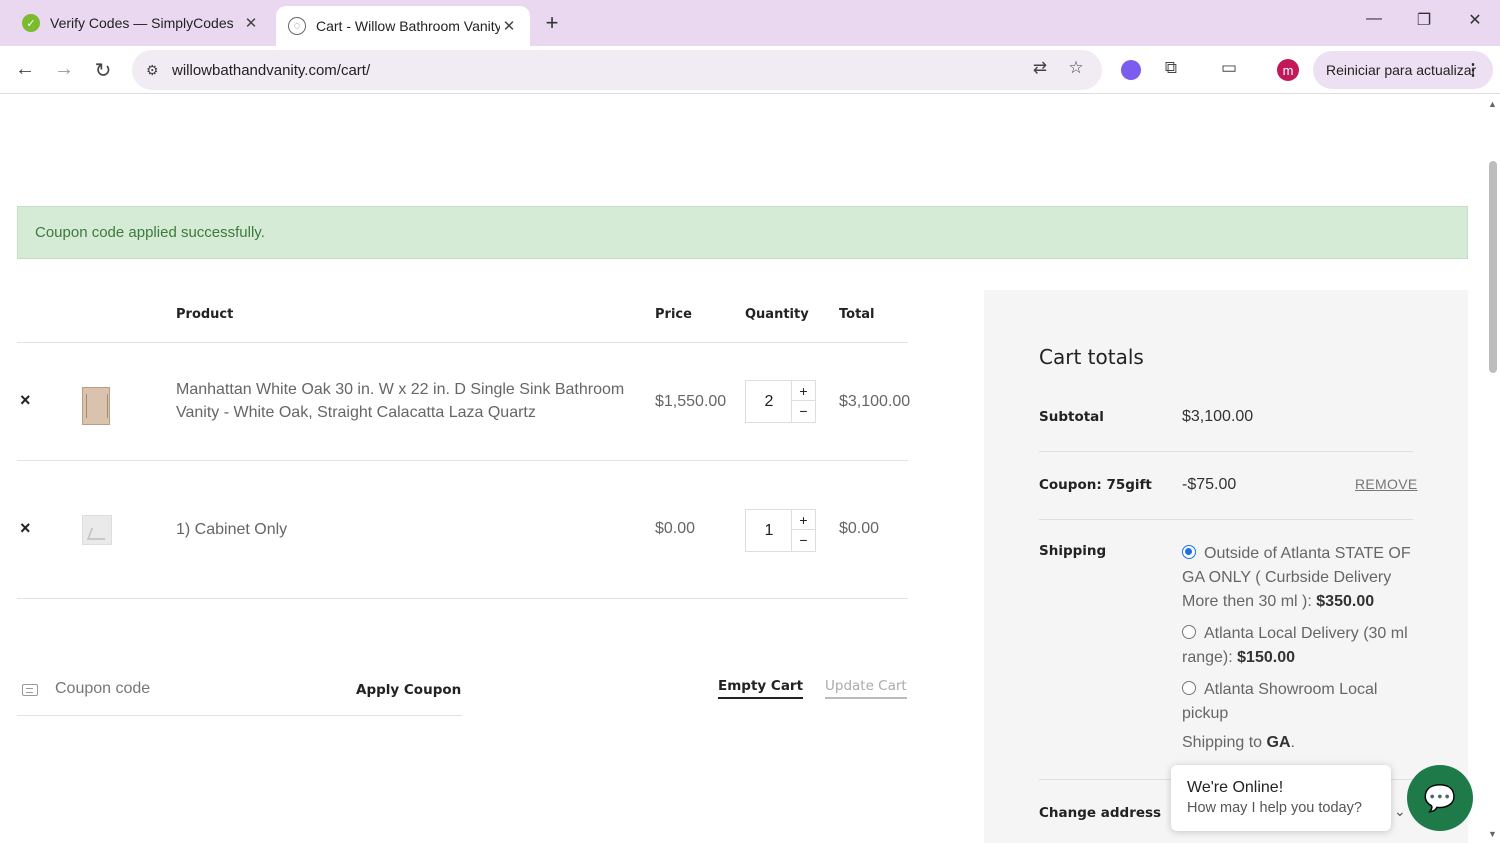  What do you see at coordinates (1131, 72) in the screenshot?
I see `extension-purple-icon` at bounding box center [1131, 72].